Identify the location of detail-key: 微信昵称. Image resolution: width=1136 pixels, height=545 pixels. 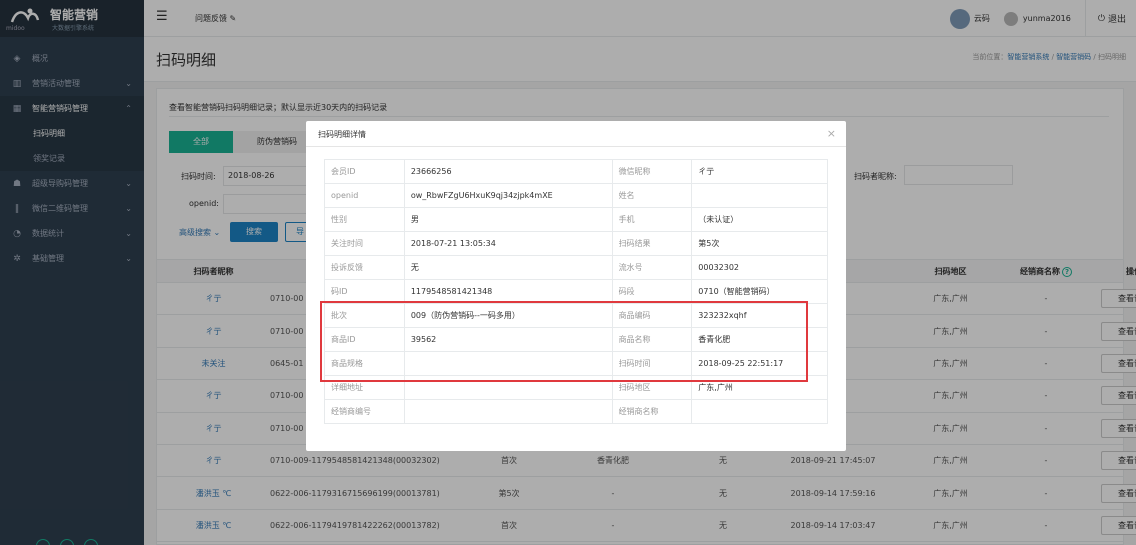
(652, 171).